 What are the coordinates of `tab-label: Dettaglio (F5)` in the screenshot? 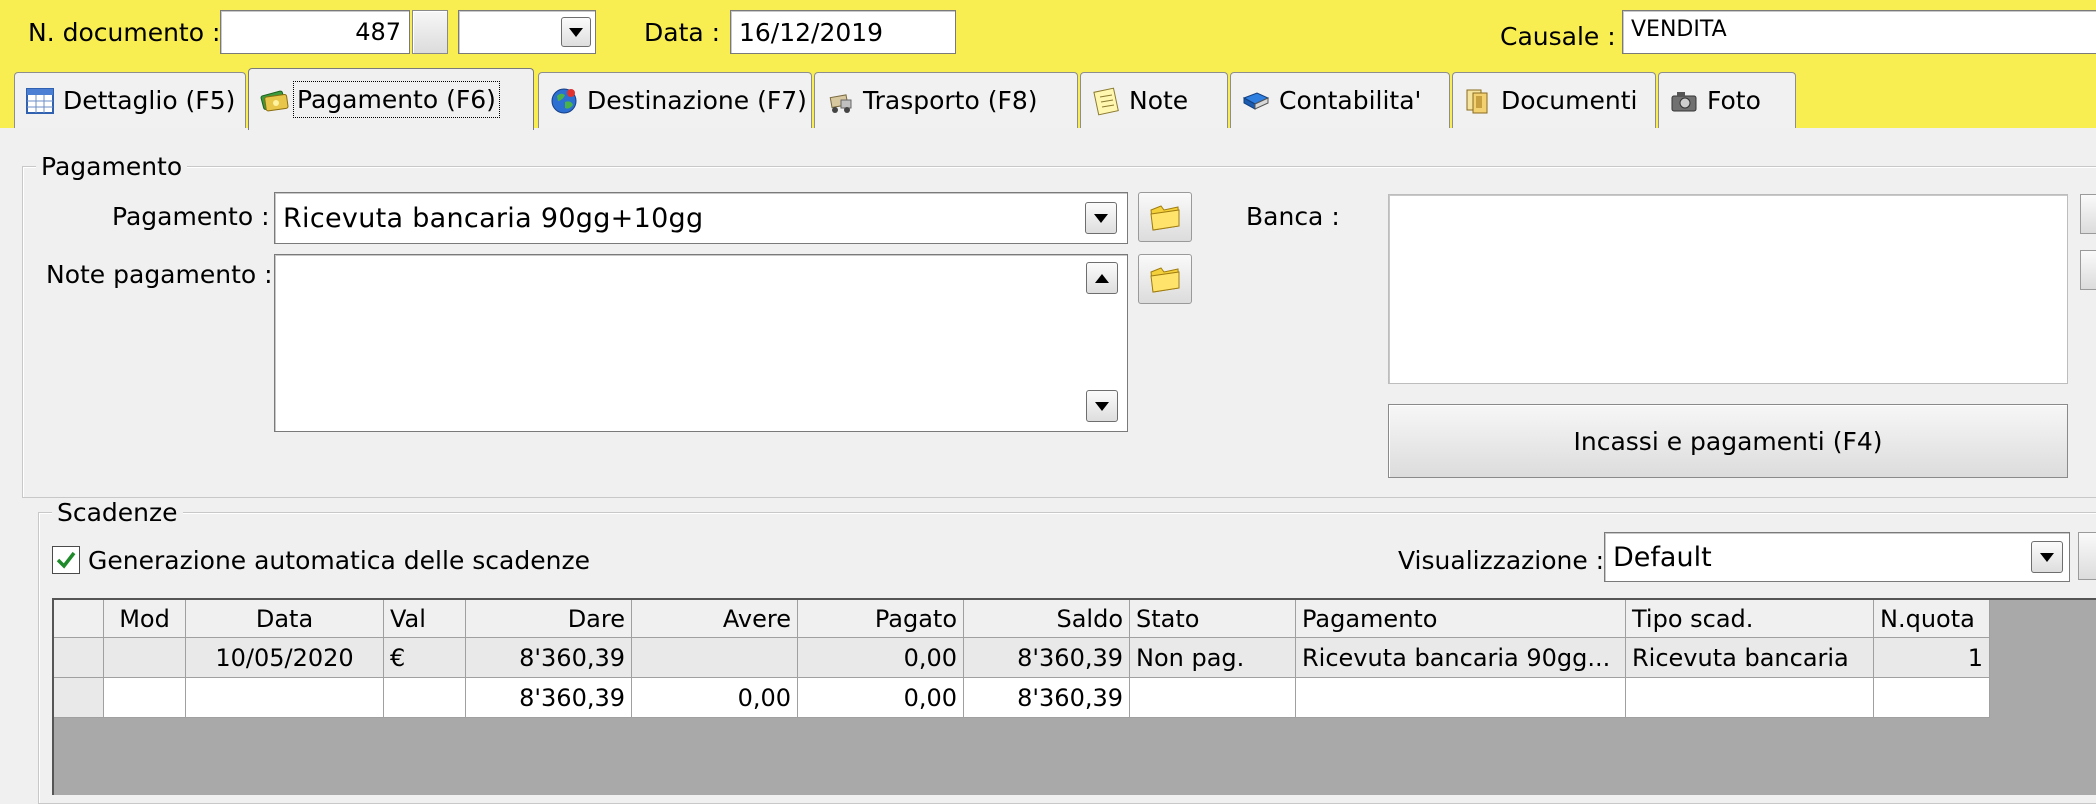 It's located at (149, 100).